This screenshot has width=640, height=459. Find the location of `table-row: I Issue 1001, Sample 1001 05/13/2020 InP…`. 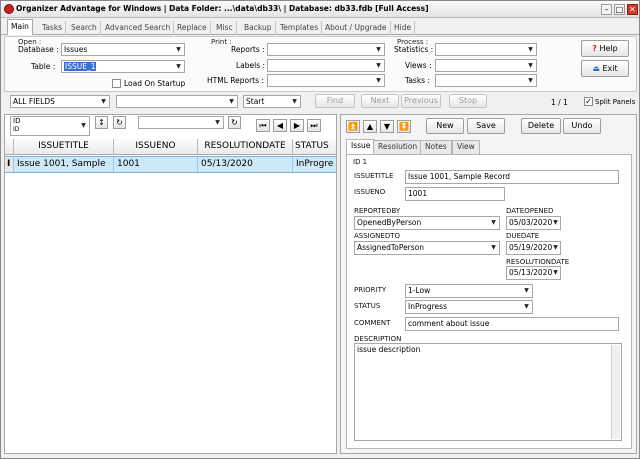

table-row: I Issue 1001, Sample 1001 05/13/2020 InP… is located at coordinates (170, 164).